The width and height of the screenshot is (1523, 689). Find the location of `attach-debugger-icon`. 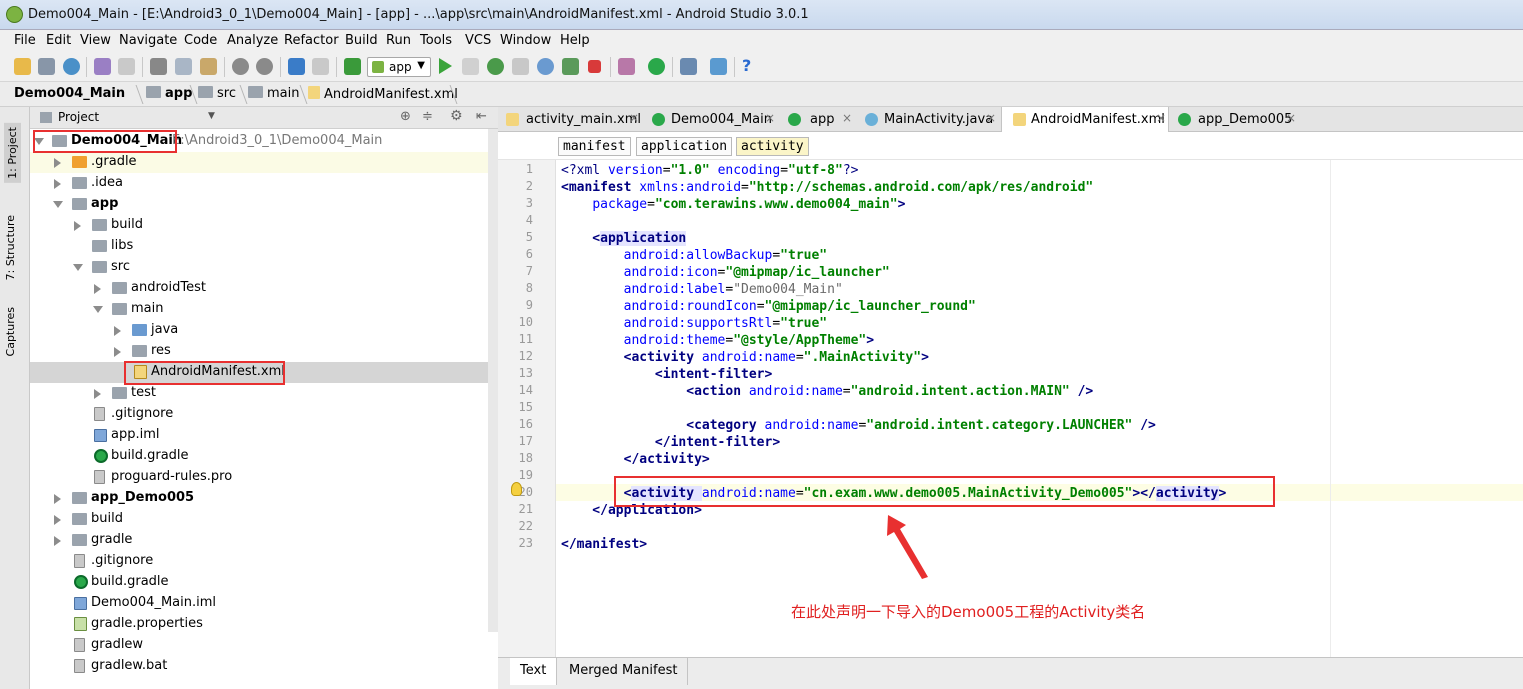

attach-debugger-icon is located at coordinates (570, 66).